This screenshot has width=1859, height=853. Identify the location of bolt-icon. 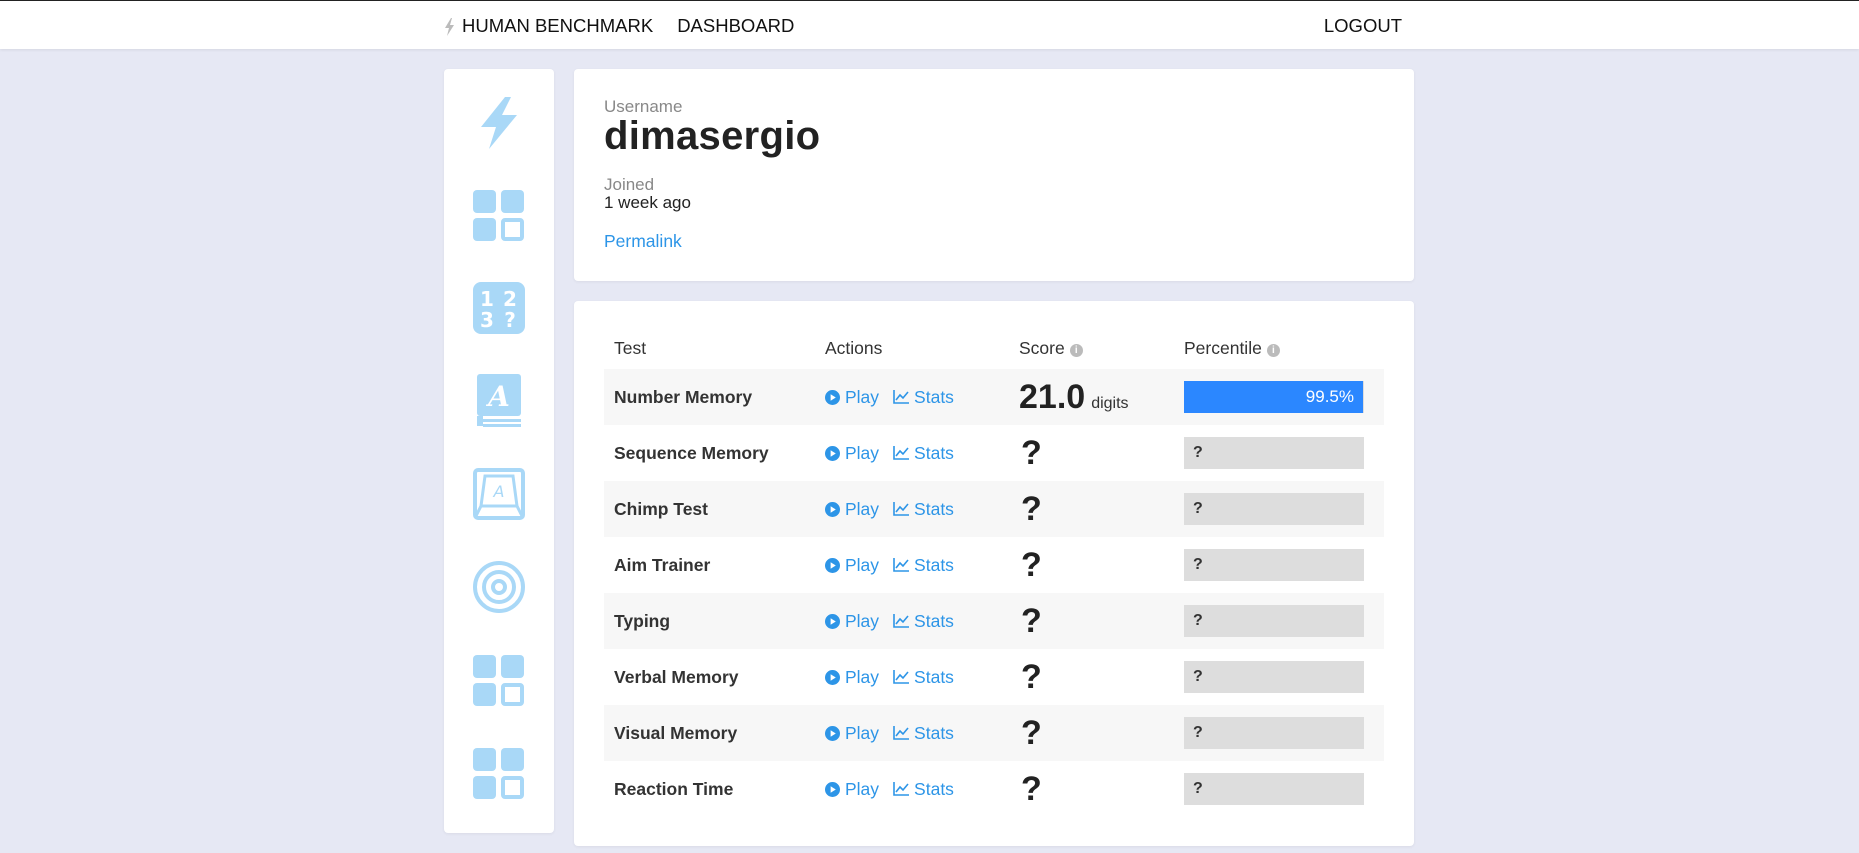
(499, 123).